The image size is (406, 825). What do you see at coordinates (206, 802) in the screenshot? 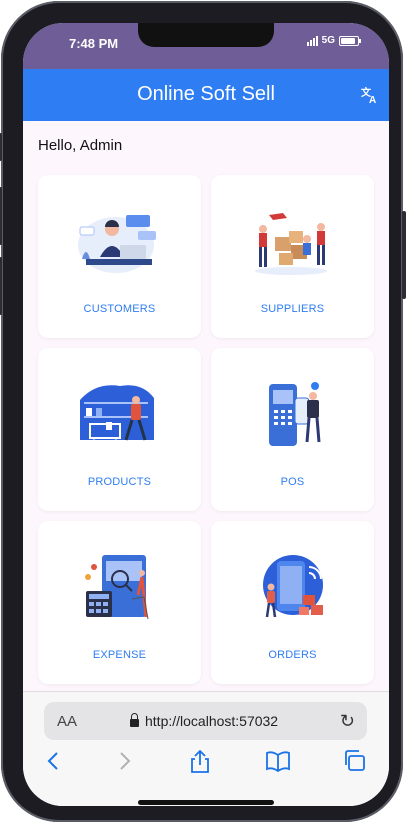
I see `home-indicator` at bounding box center [206, 802].